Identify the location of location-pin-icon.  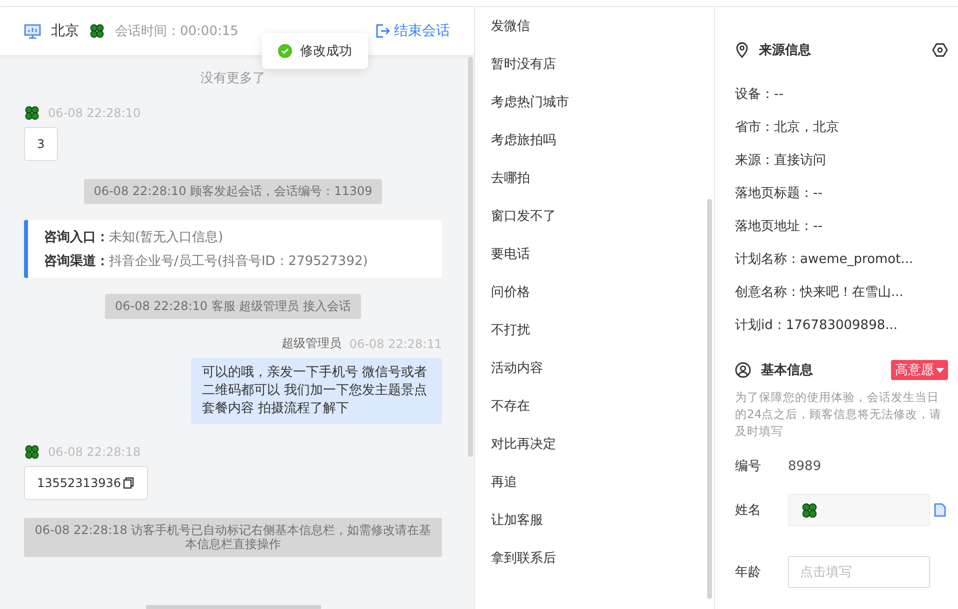
(742, 50).